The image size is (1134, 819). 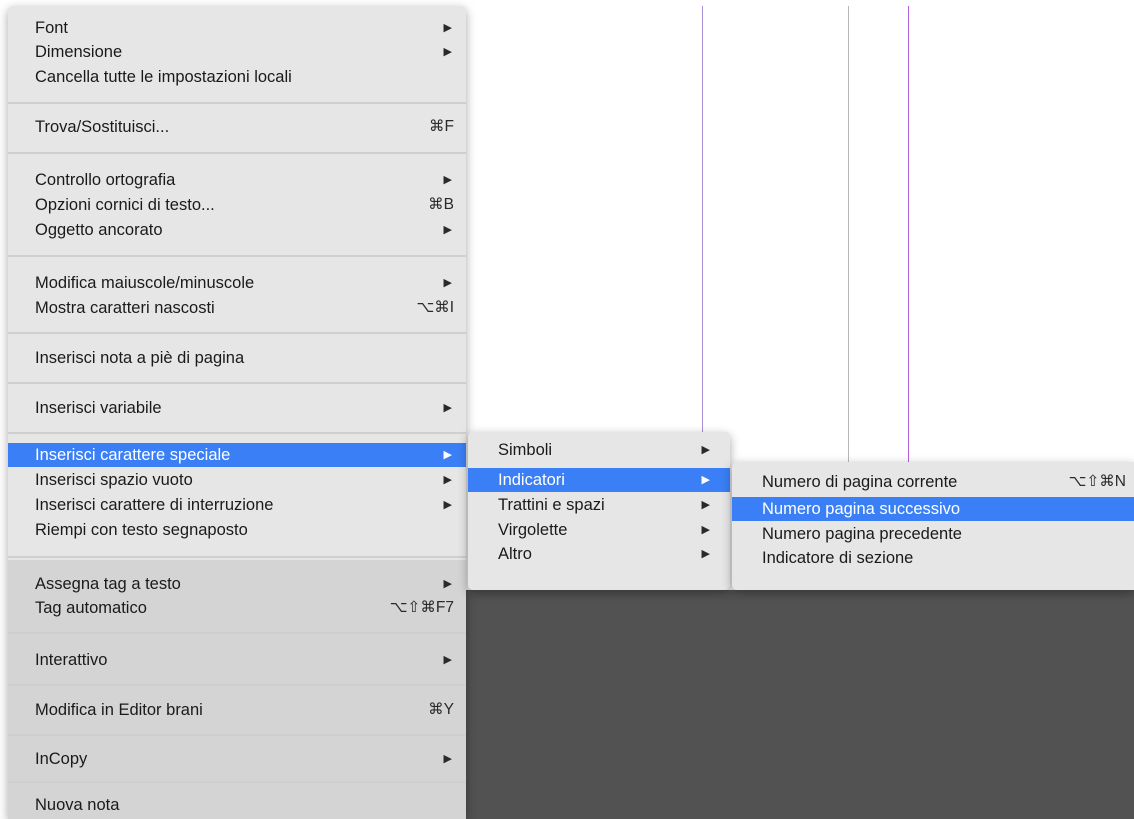 I want to click on submenu-item-next-page-number: Numero pagina successivo, so click(x=933, y=509).